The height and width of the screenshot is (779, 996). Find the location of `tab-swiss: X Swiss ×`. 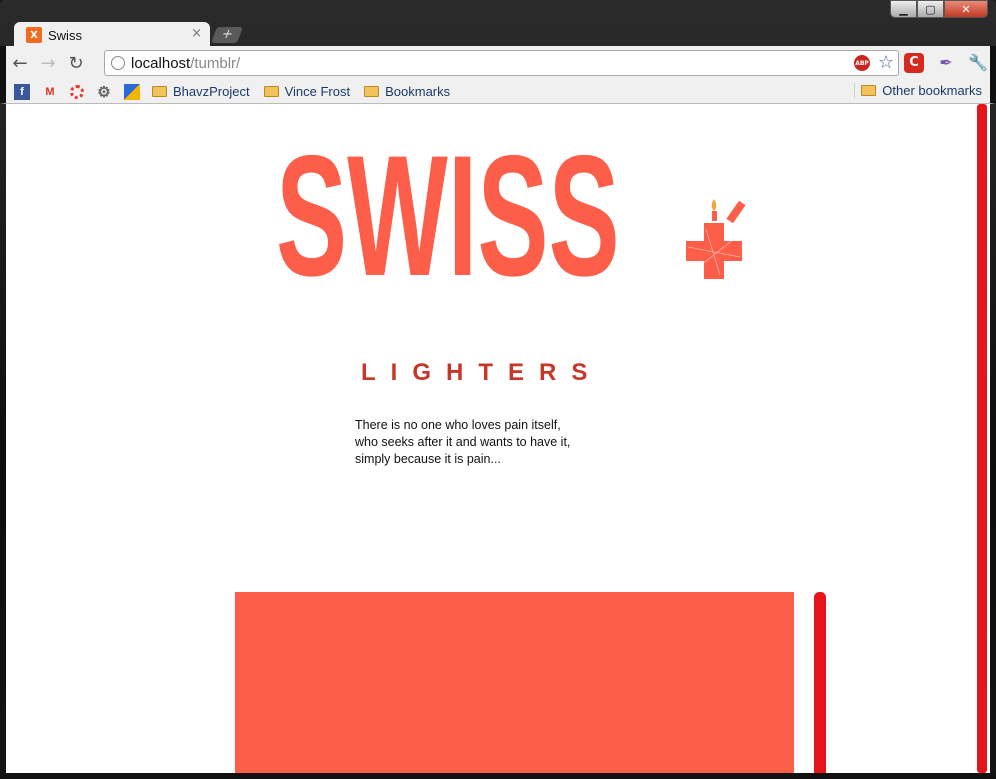

tab-swiss: X Swiss × is located at coordinates (112, 35).